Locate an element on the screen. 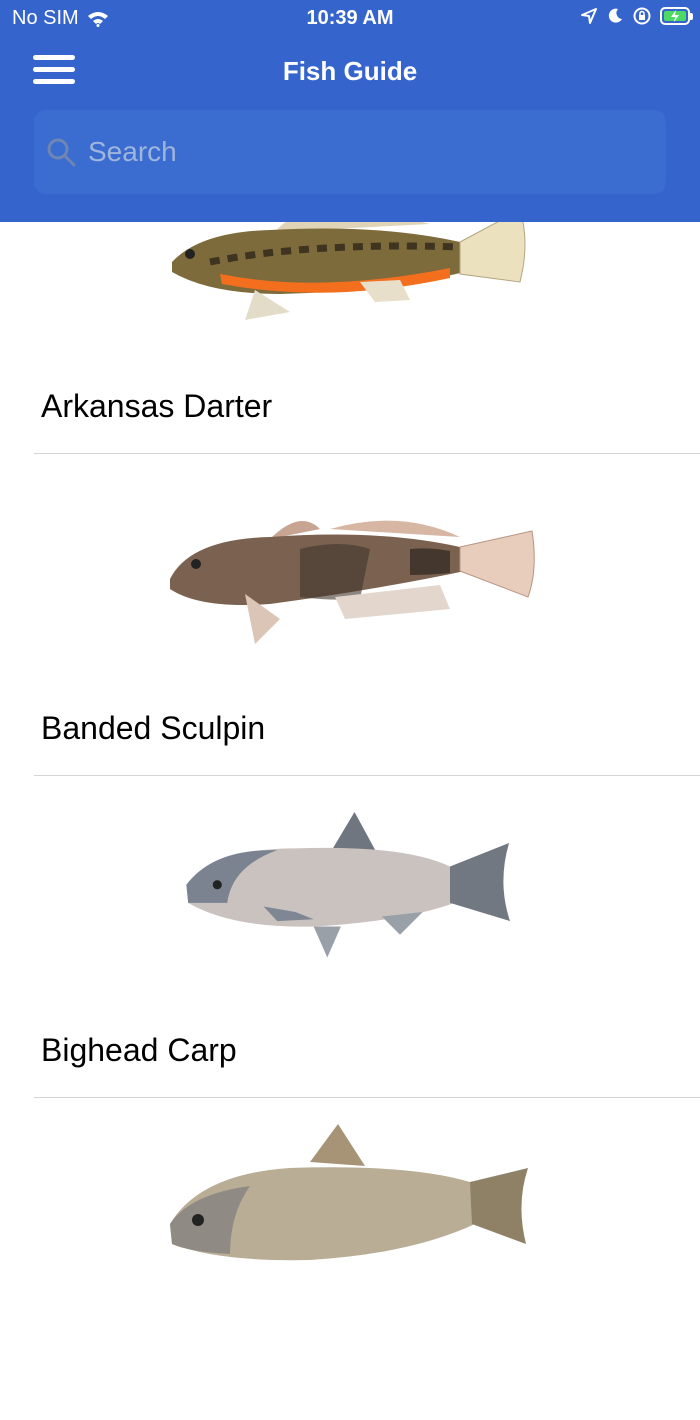 This screenshot has height=1420, width=700. moon-icon is located at coordinates (615, 15).